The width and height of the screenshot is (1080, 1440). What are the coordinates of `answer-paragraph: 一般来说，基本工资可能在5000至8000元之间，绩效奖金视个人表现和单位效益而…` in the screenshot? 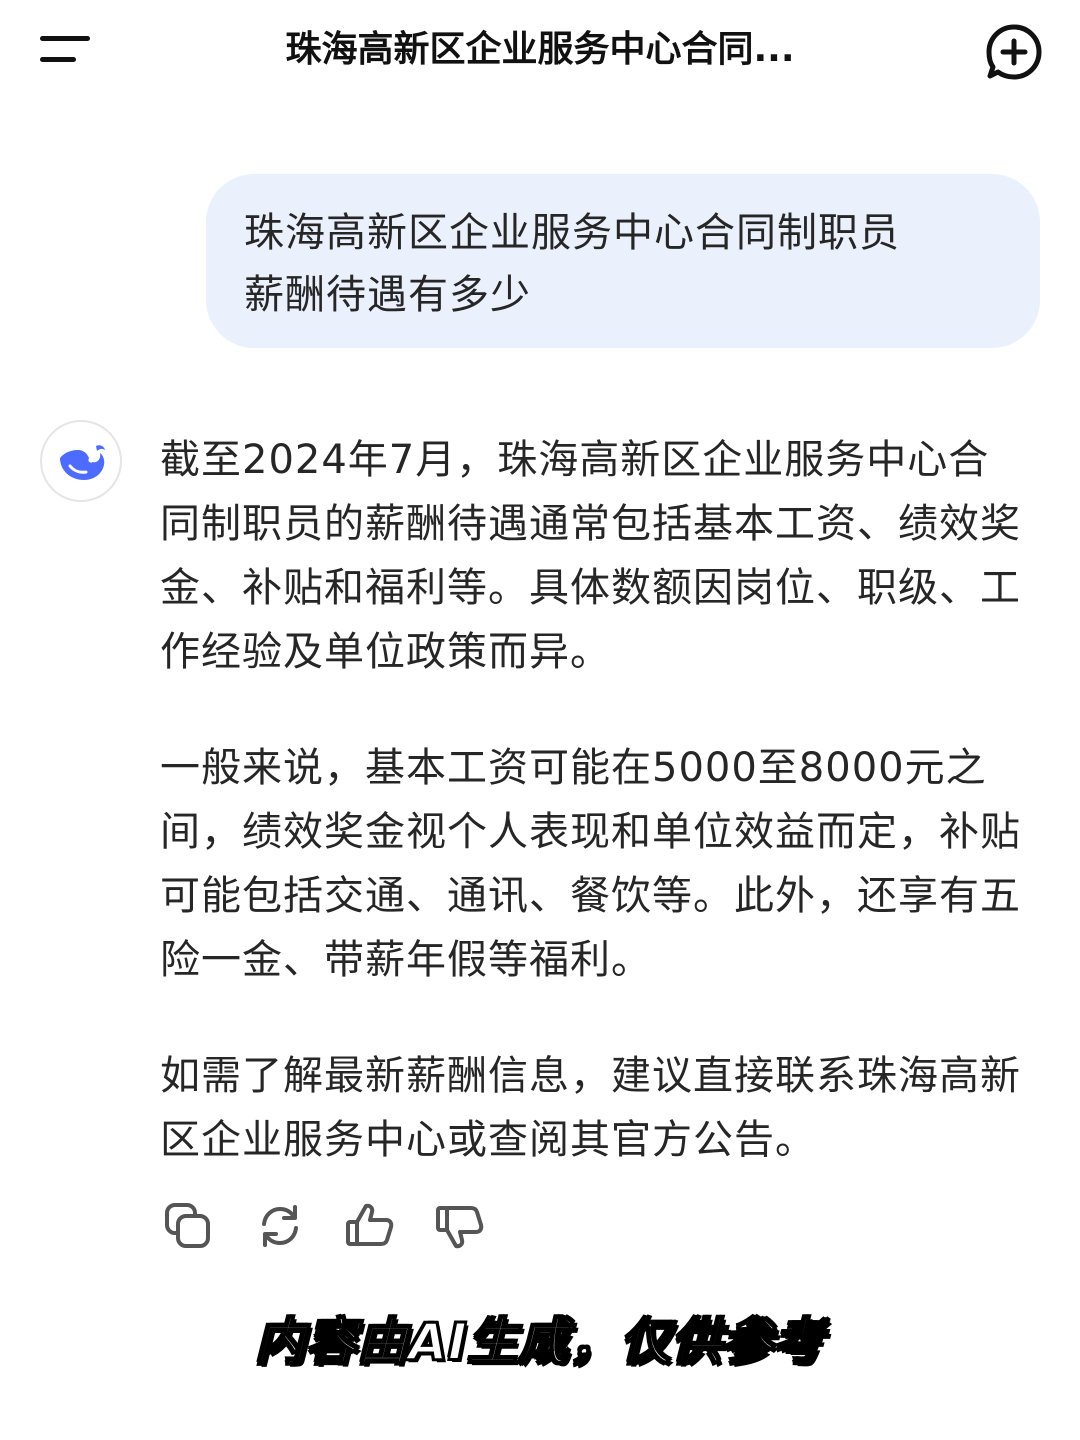 It's located at (590, 864).